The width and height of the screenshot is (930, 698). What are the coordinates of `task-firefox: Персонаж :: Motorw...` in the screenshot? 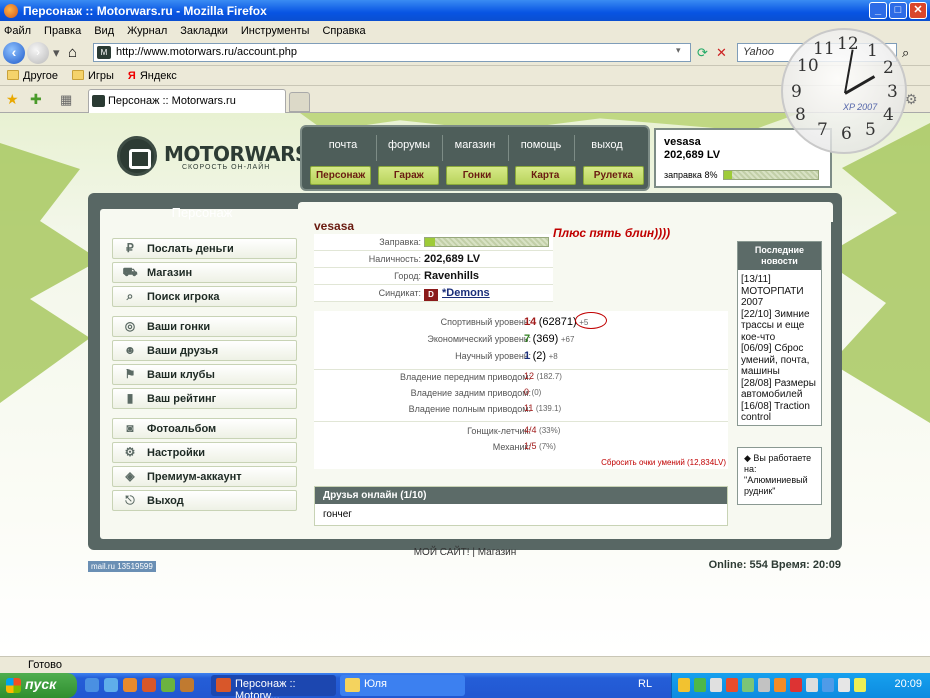 It's located at (273, 686).